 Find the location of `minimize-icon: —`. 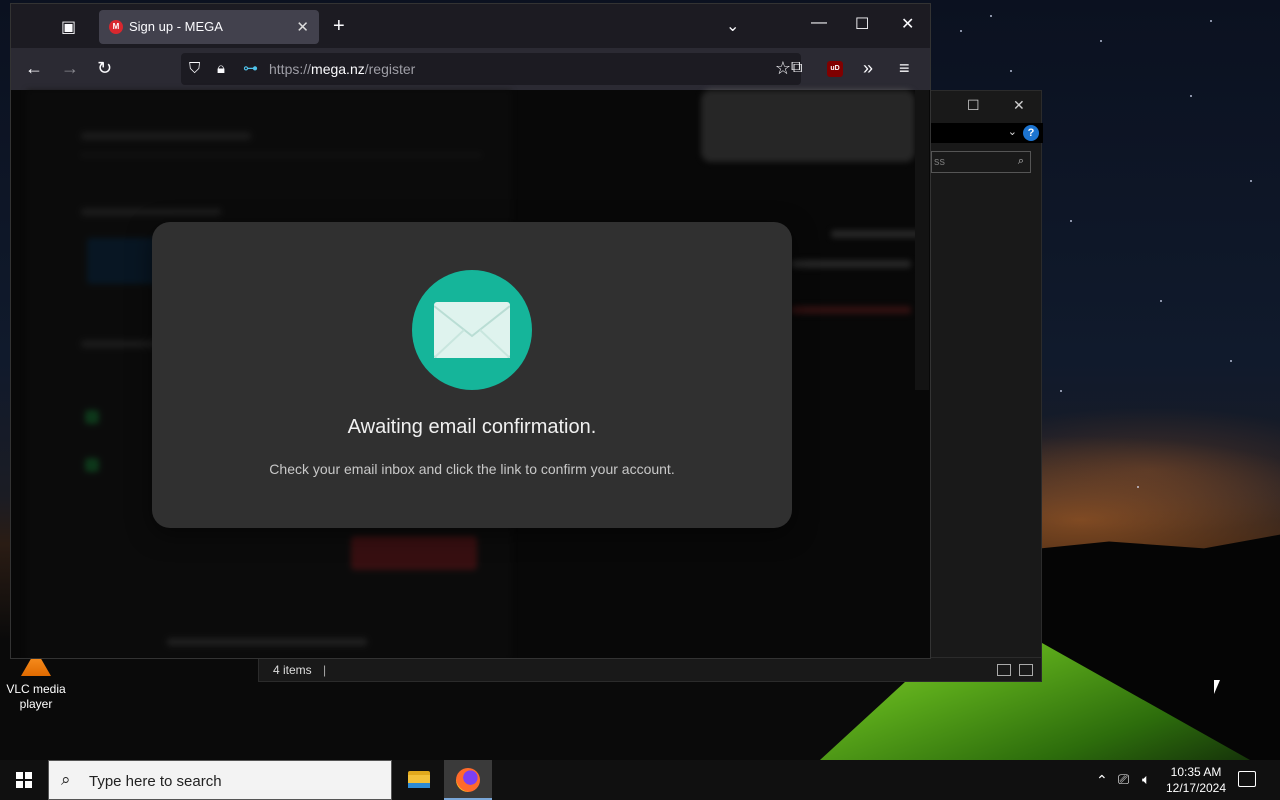

minimize-icon: — is located at coordinates (819, 23).